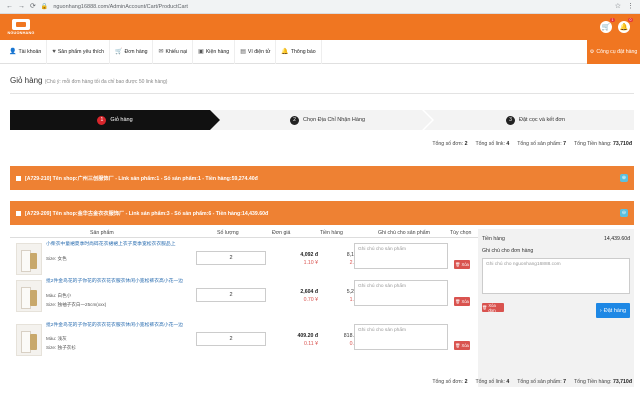 The height and width of the screenshot is (400, 640). I want to click on cart-icon: 🛒, so click(118, 52).